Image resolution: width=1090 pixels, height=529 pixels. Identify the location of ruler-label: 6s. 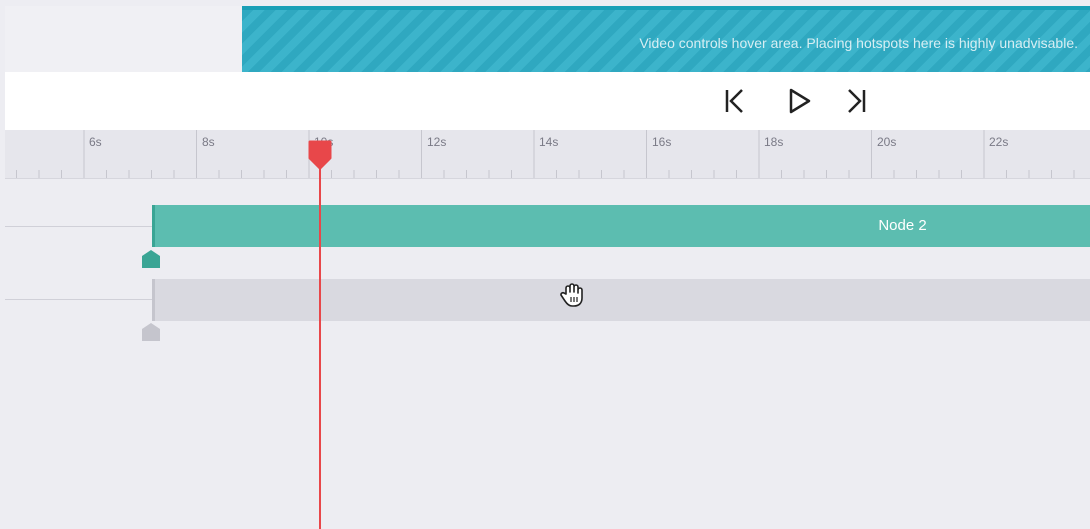
(95, 142).